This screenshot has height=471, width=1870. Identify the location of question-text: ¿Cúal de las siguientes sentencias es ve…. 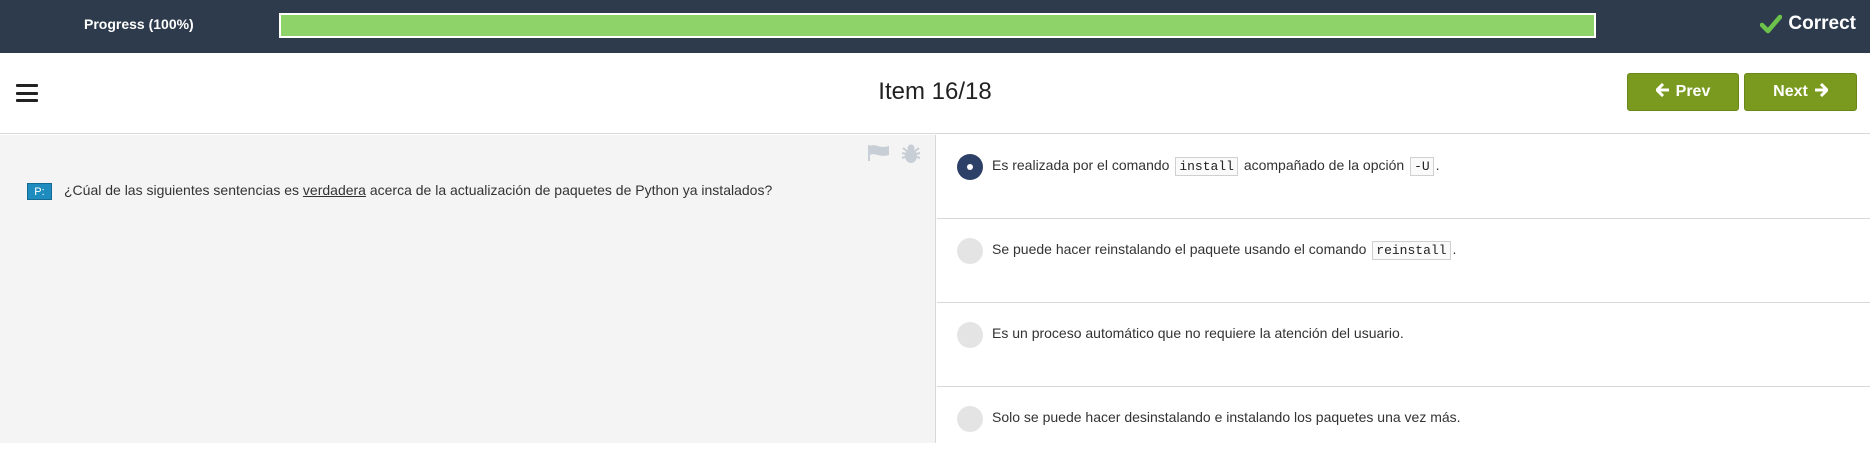
(418, 190).